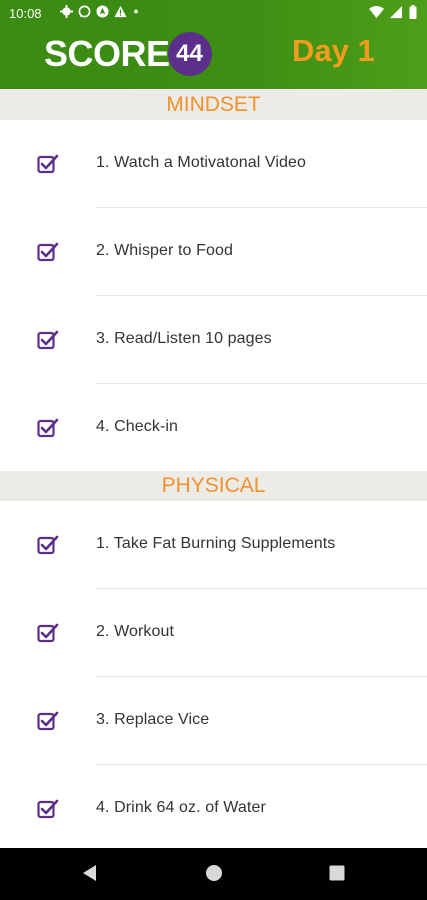 The width and height of the screenshot is (427, 900). Describe the element at coordinates (189, 54) in the screenshot. I see `logo-badge: 44` at that location.